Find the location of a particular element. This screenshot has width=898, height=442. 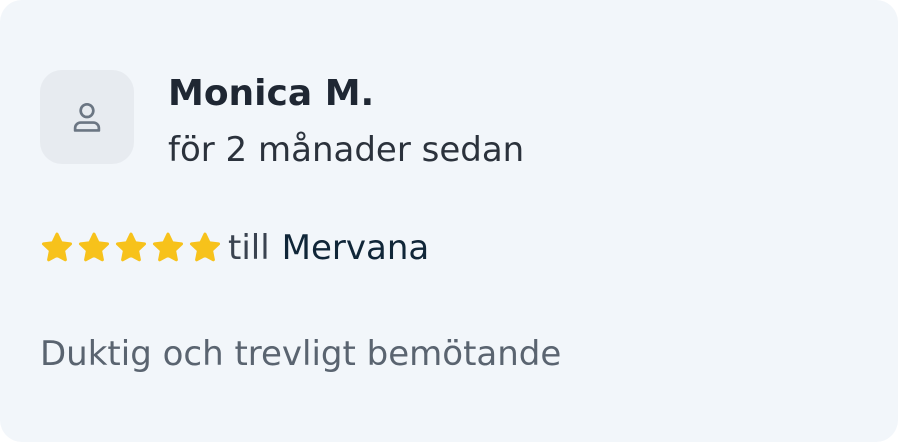

star-rating is located at coordinates (131, 248).